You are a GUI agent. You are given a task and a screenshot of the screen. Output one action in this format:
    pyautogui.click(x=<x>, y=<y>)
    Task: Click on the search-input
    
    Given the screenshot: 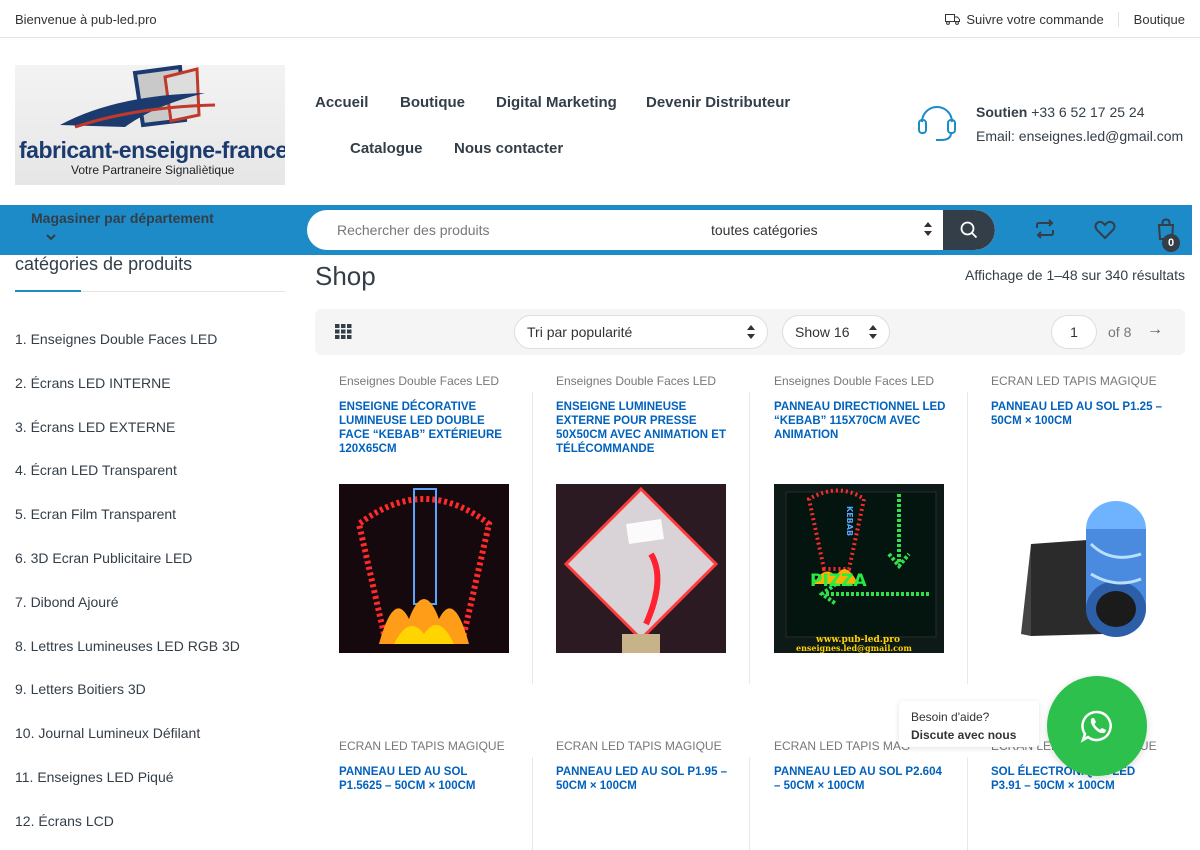 What is the action you would take?
    pyautogui.click(x=502, y=230)
    